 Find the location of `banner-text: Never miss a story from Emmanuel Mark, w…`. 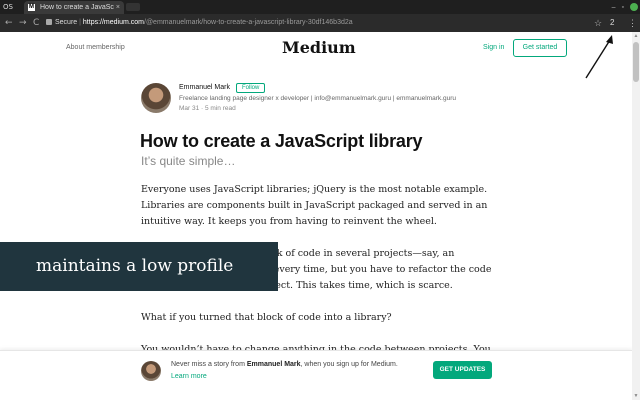

banner-text: Never miss a story from Emmanuel Mark, w… is located at coordinates (291, 371).